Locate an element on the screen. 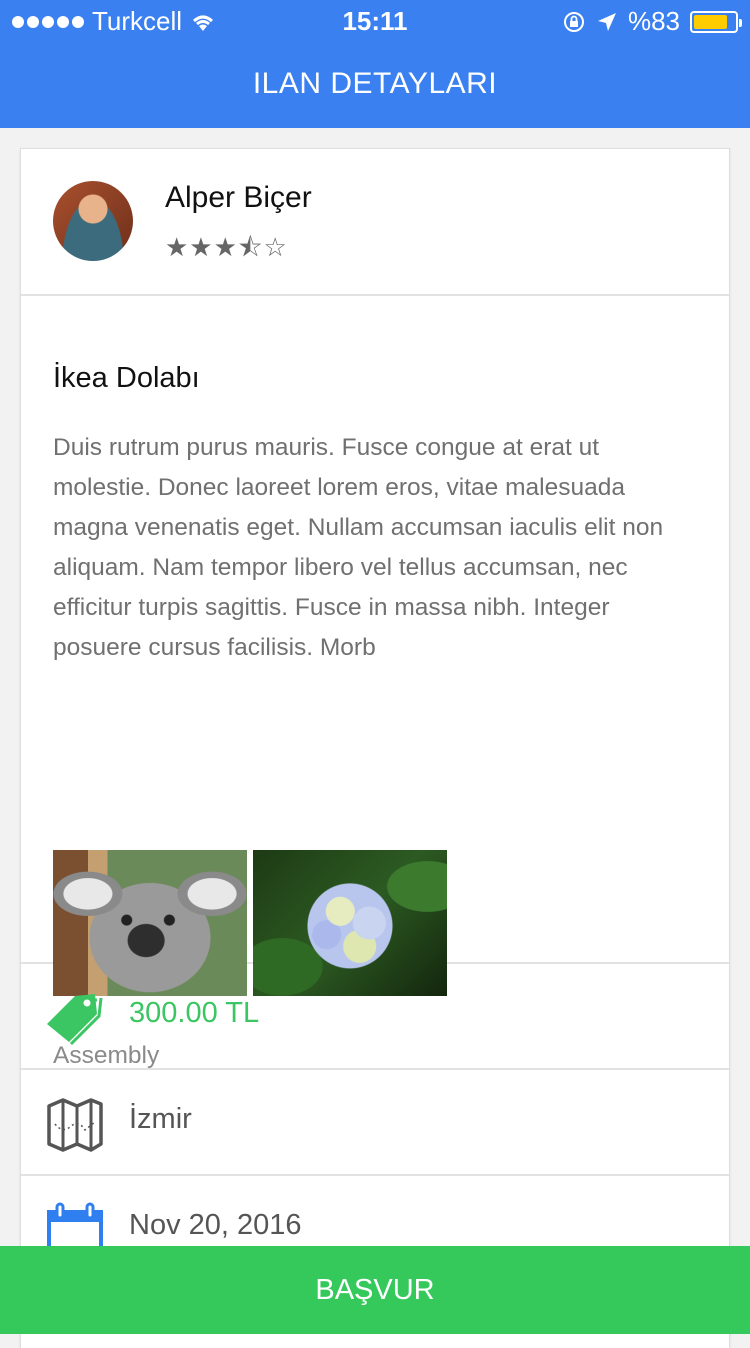 The image size is (750, 1348). rating-stars: ★★★⯪☆ is located at coordinates (226, 247).